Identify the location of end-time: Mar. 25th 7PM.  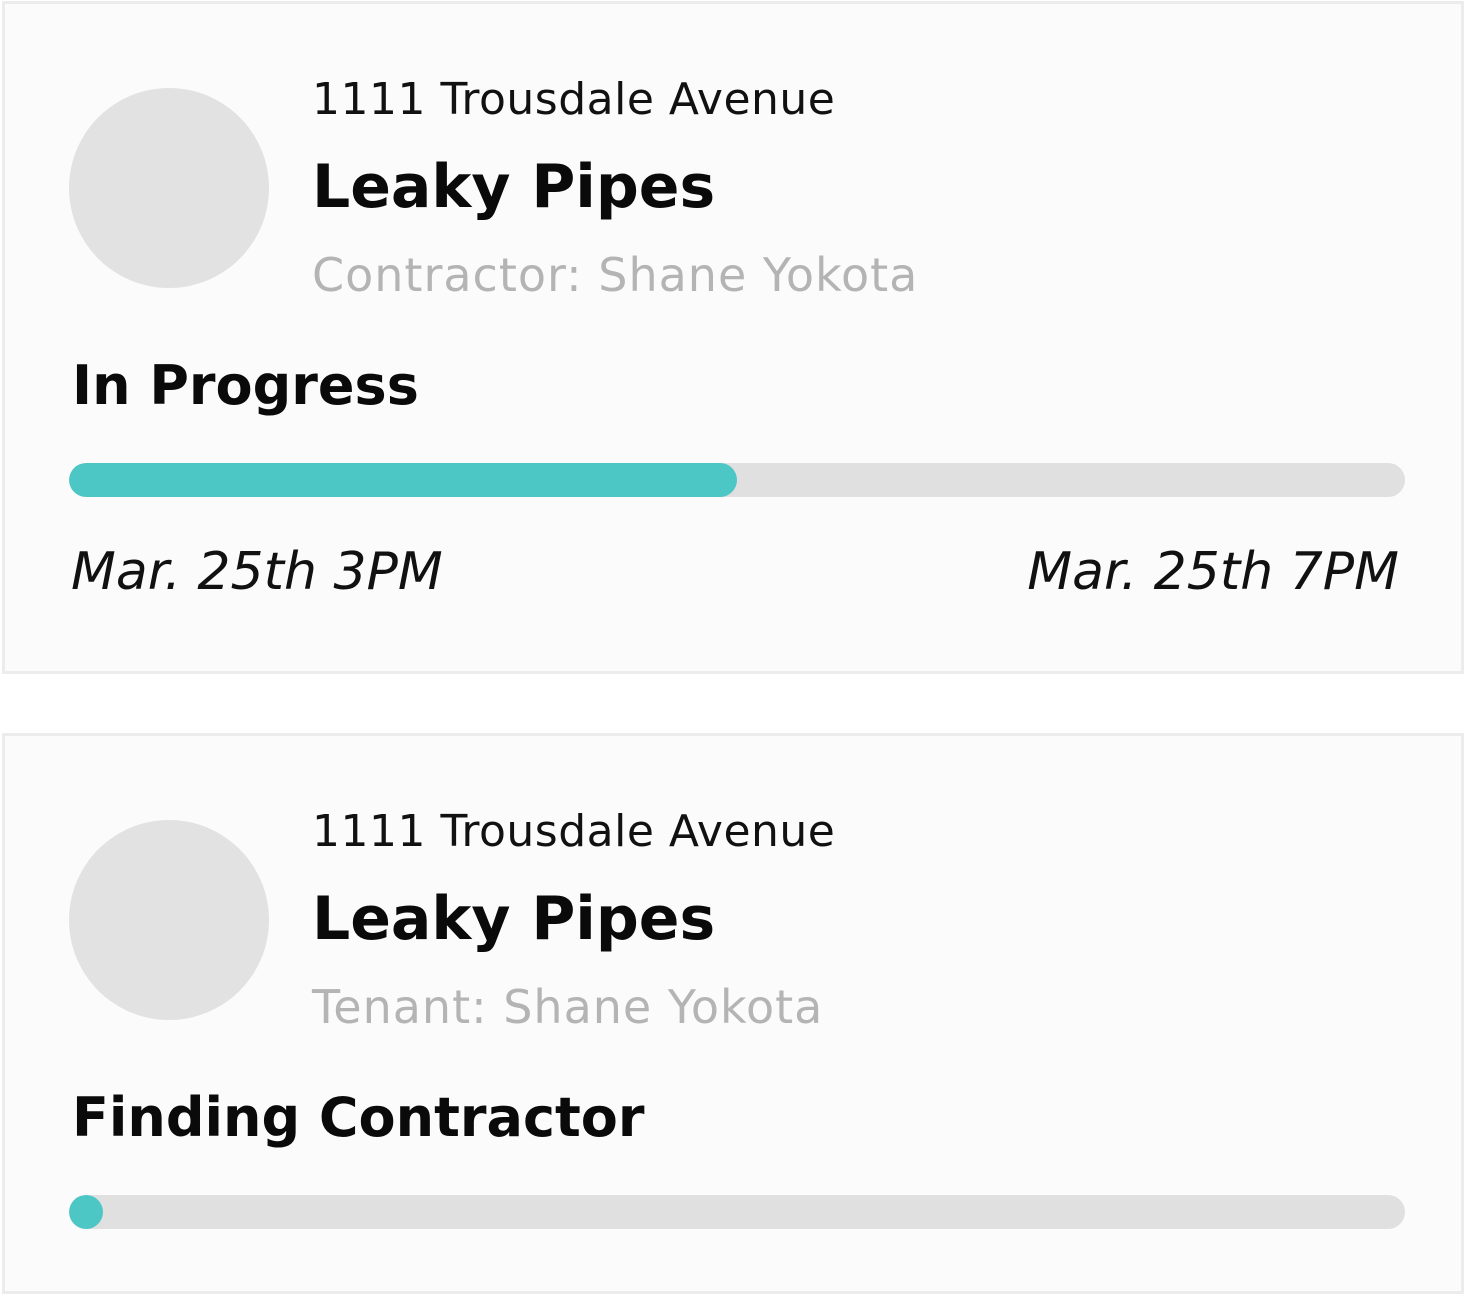
(1213, 572).